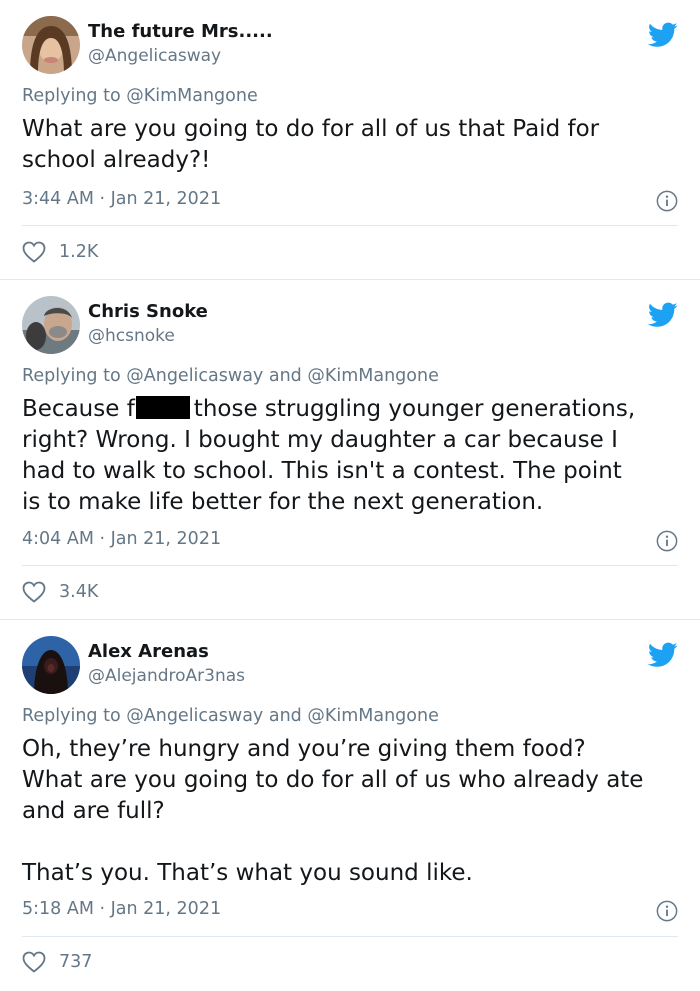  Describe the element at coordinates (148, 311) in the screenshot. I see `display-name: Chris Snoke` at that location.